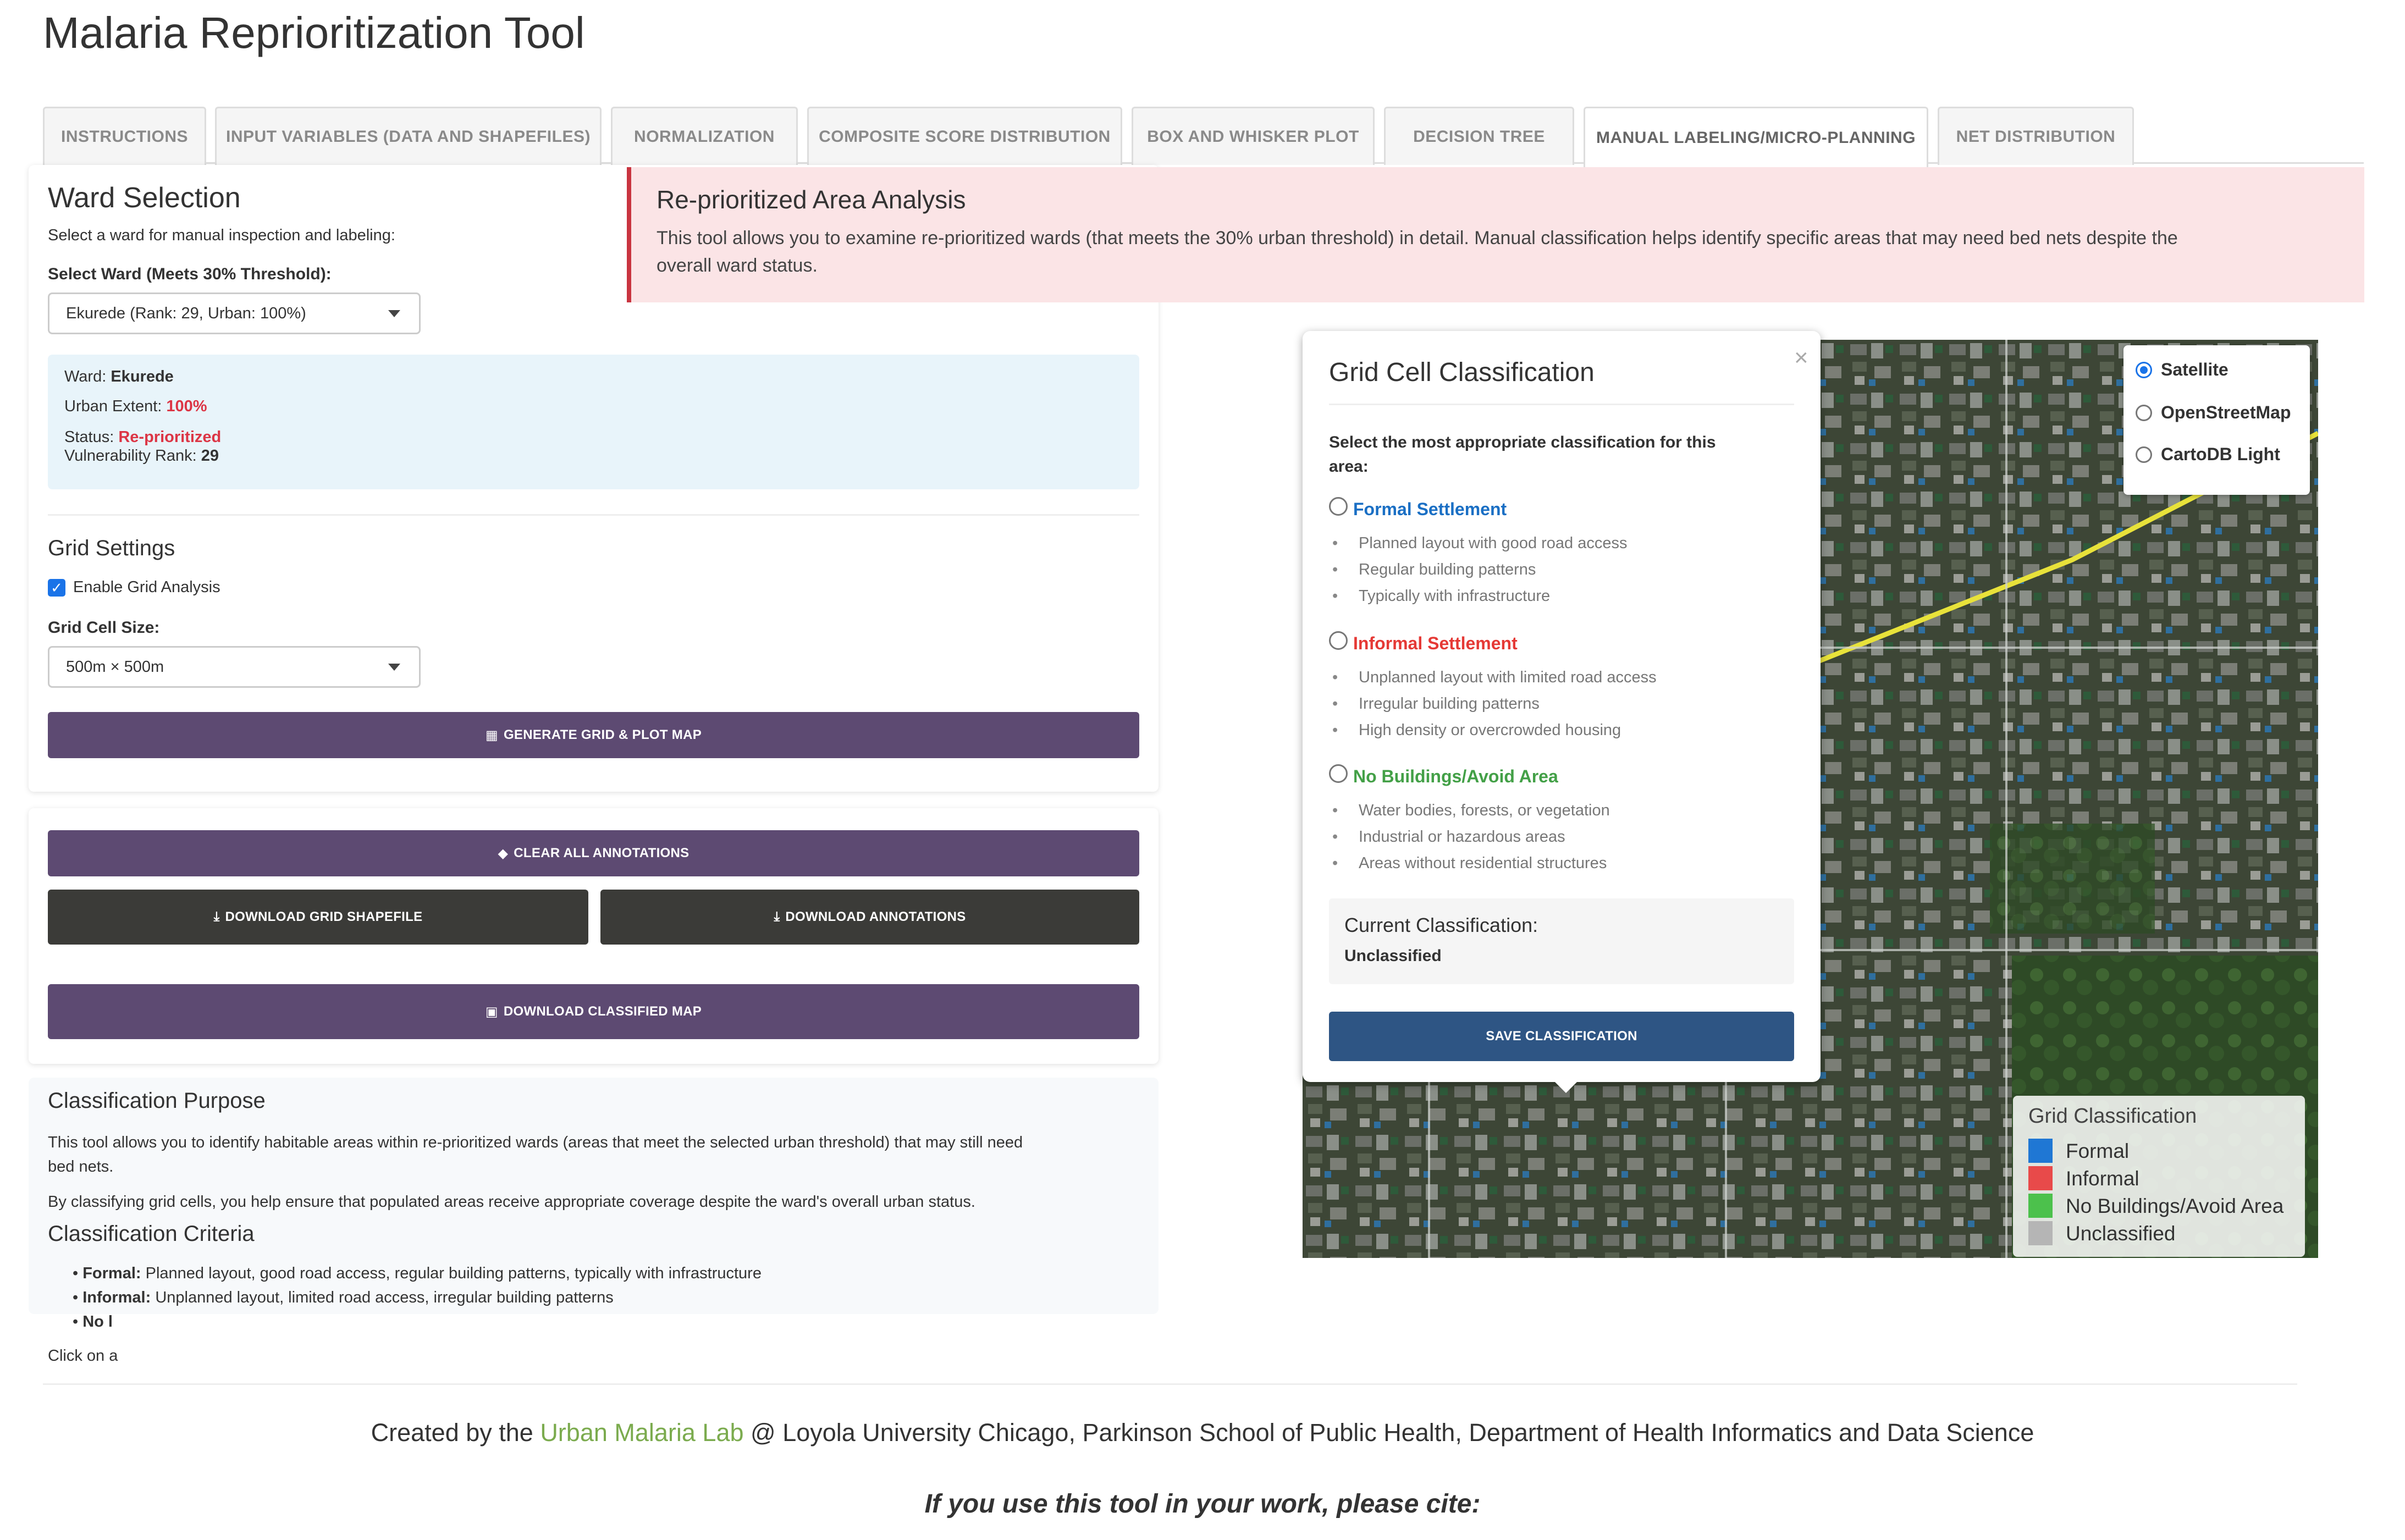 The height and width of the screenshot is (1540, 2405). Describe the element at coordinates (314, 32) in the screenshot. I see `app-title: Malaria Reprioritization Tool` at that location.